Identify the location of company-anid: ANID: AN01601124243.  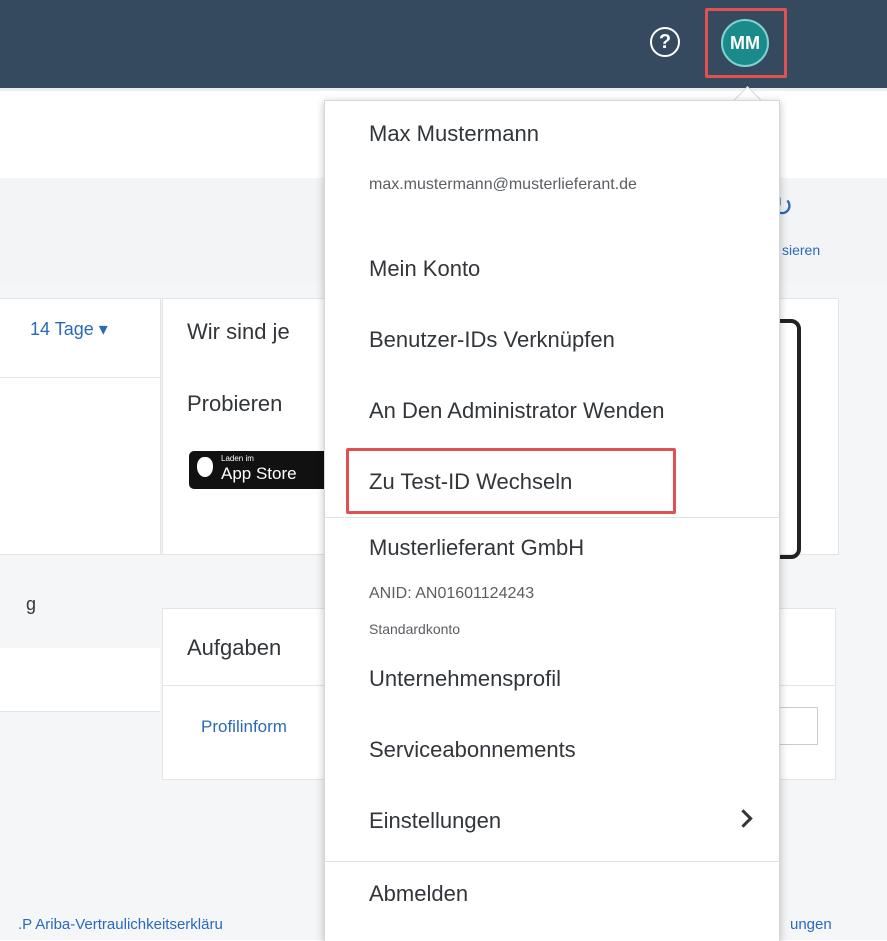
(452, 593).